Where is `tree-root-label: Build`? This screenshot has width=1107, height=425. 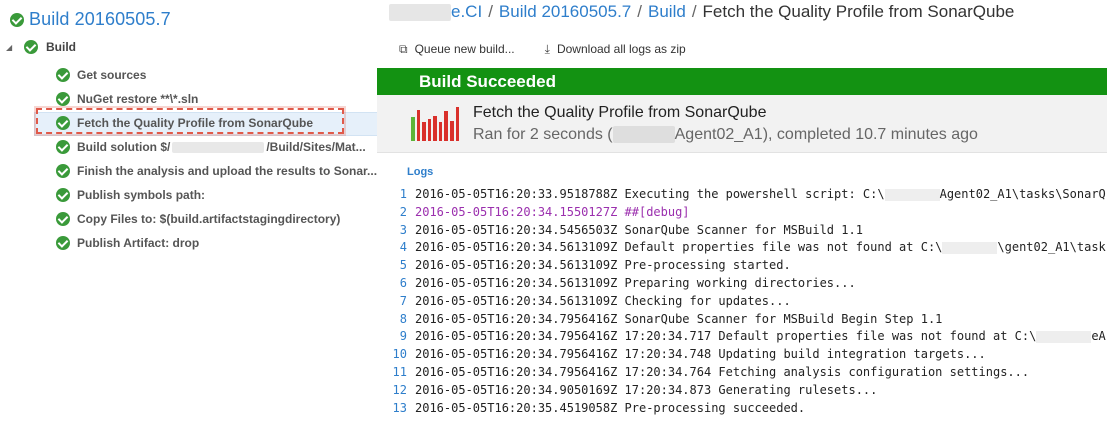
tree-root-label: Build is located at coordinates (61, 47).